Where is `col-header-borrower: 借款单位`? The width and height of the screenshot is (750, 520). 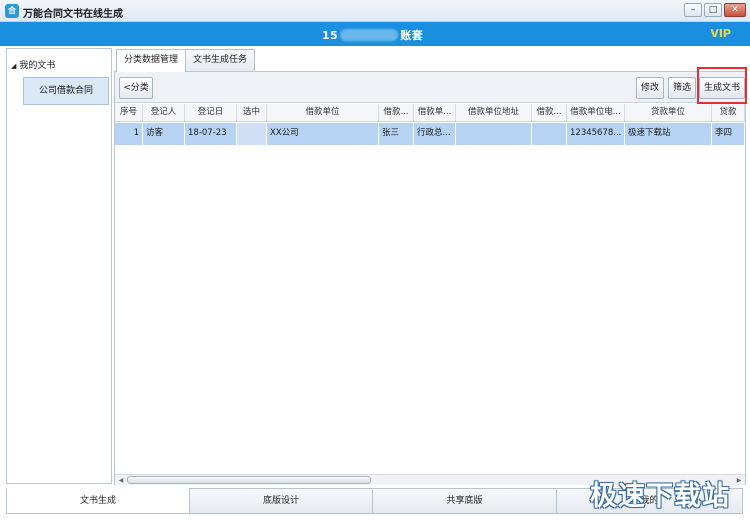 col-header-borrower: 借款单位 is located at coordinates (323, 112).